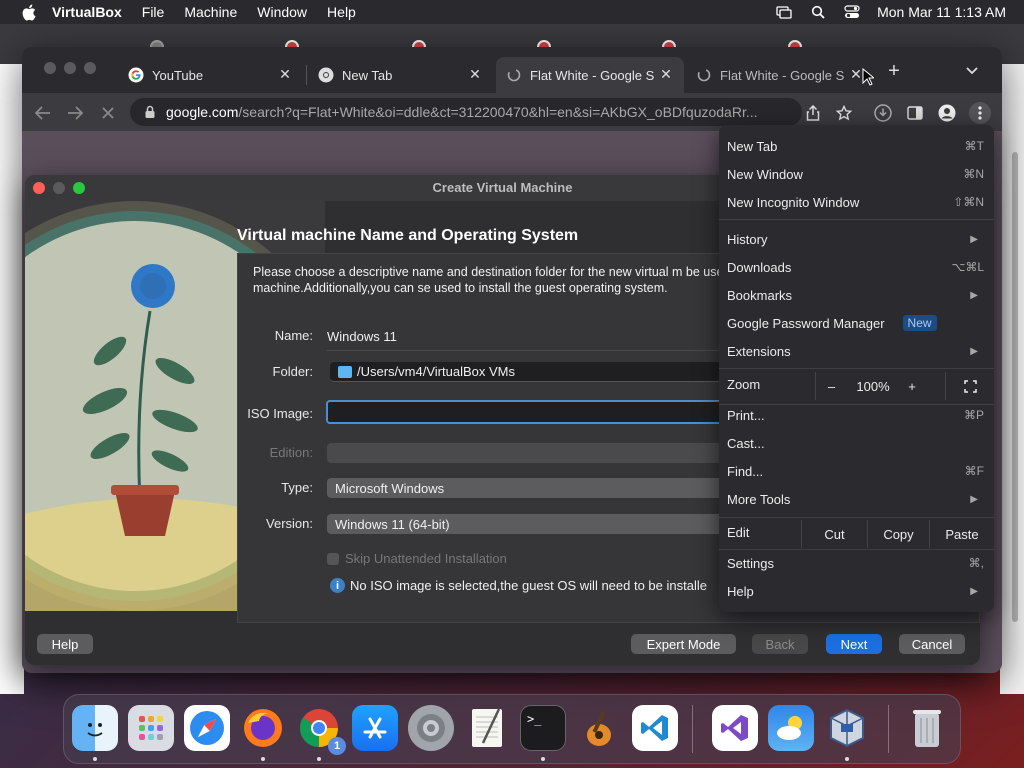  I want to click on zoom-out-button: –, so click(831, 386).